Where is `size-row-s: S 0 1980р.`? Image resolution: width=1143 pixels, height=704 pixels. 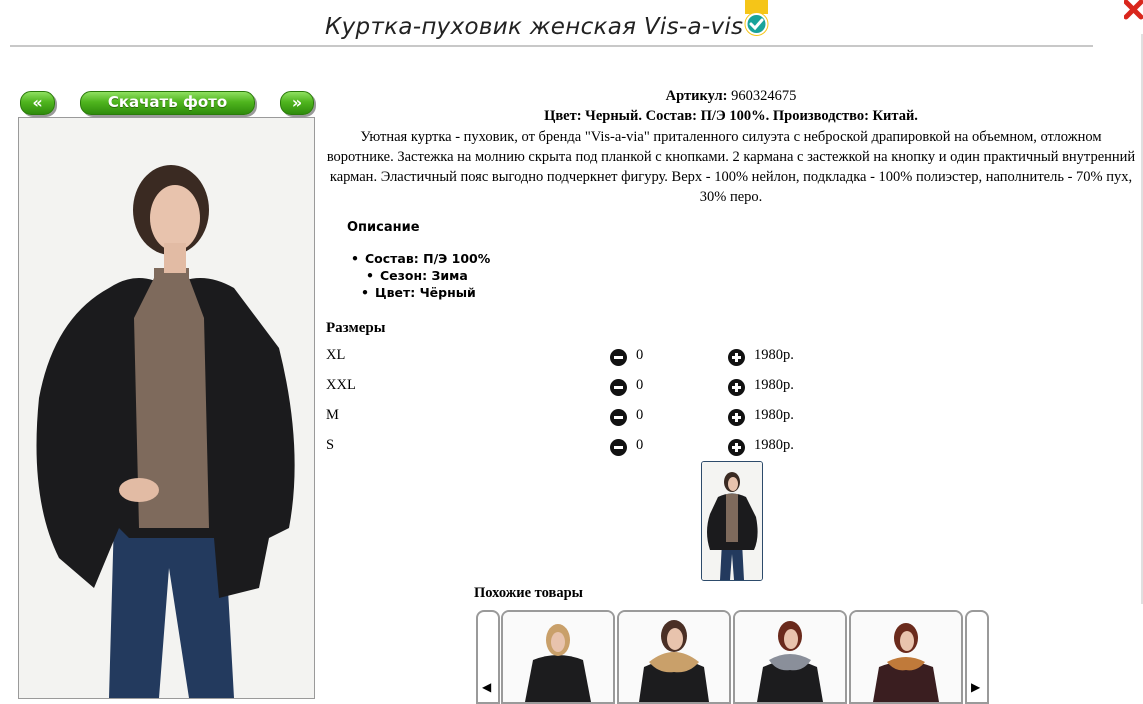 size-row-s: S 0 1980р. is located at coordinates (576, 448).